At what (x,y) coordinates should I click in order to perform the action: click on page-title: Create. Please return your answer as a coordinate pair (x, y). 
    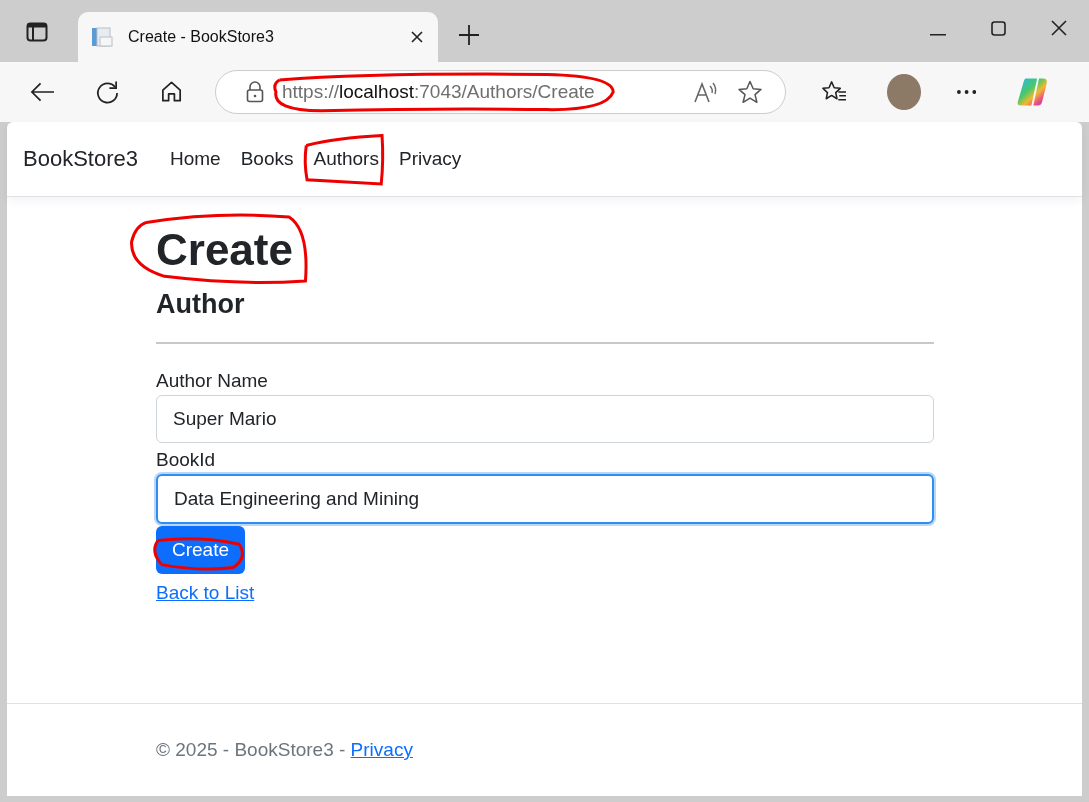
    Looking at the image, I should click on (224, 250).